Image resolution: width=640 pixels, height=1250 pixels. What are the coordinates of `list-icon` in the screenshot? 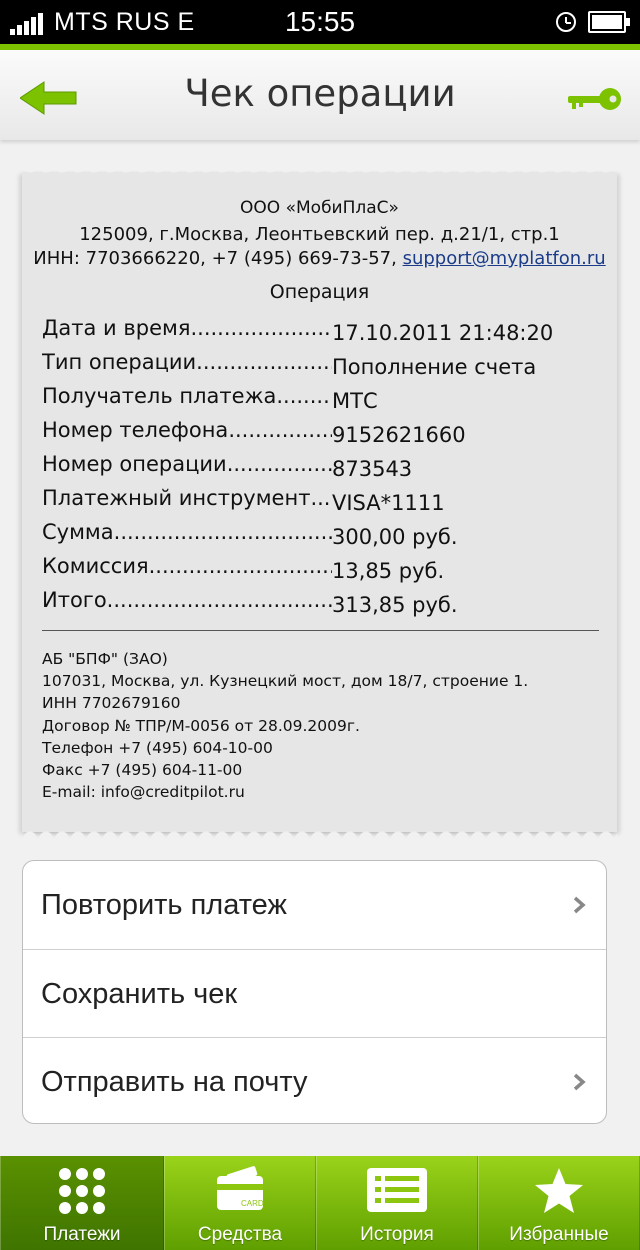 It's located at (397, 1190).